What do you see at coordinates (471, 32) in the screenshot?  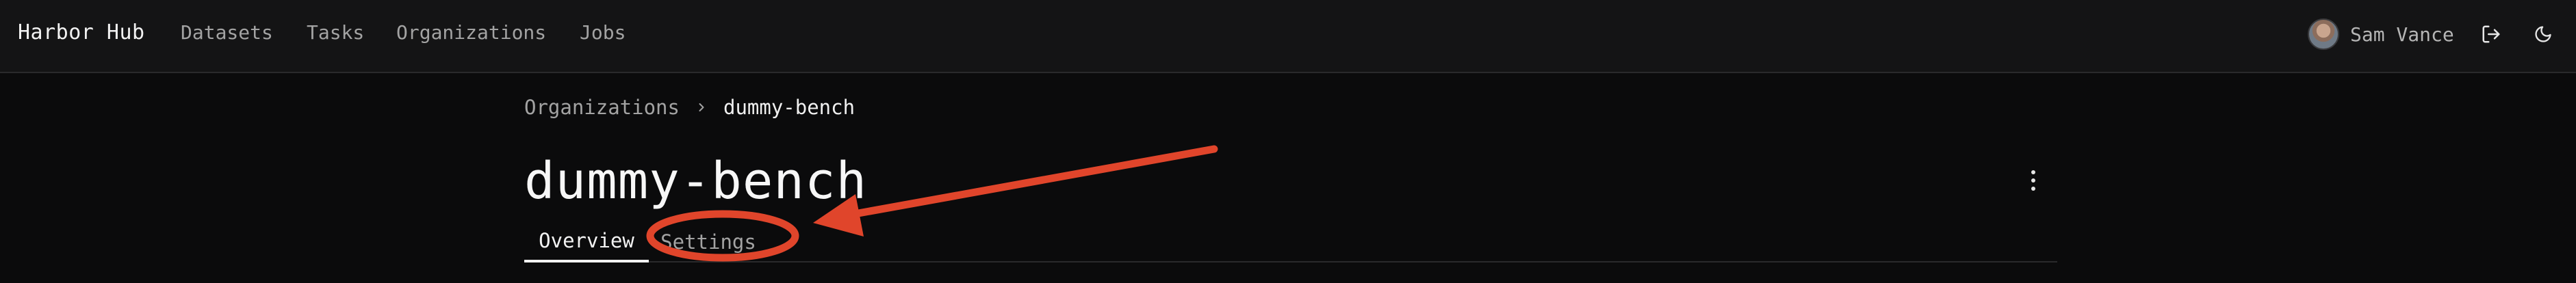 I see `nav-link-organizations: Organizations` at bounding box center [471, 32].